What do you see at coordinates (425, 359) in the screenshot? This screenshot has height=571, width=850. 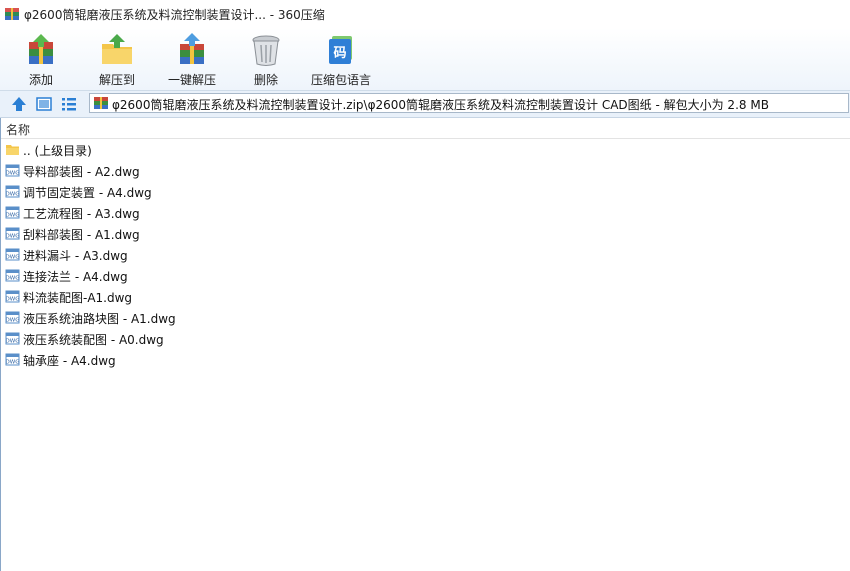 I see `file-row: DWG 轴承座 - A4.dwg` at bounding box center [425, 359].